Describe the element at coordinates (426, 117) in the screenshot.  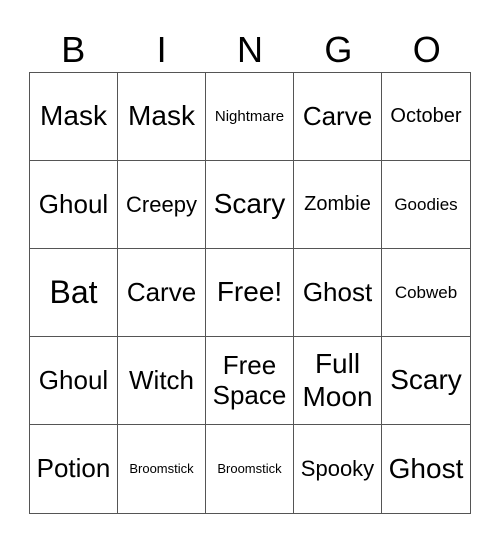
I see `bingo-cell: October` at that location.